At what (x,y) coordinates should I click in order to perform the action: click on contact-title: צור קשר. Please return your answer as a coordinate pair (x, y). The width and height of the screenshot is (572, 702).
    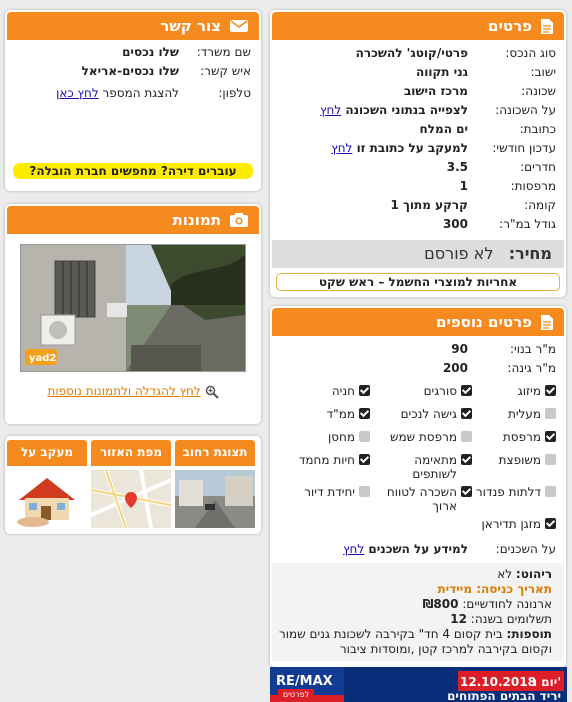
    Looking at the image, I should click on (190, 26).